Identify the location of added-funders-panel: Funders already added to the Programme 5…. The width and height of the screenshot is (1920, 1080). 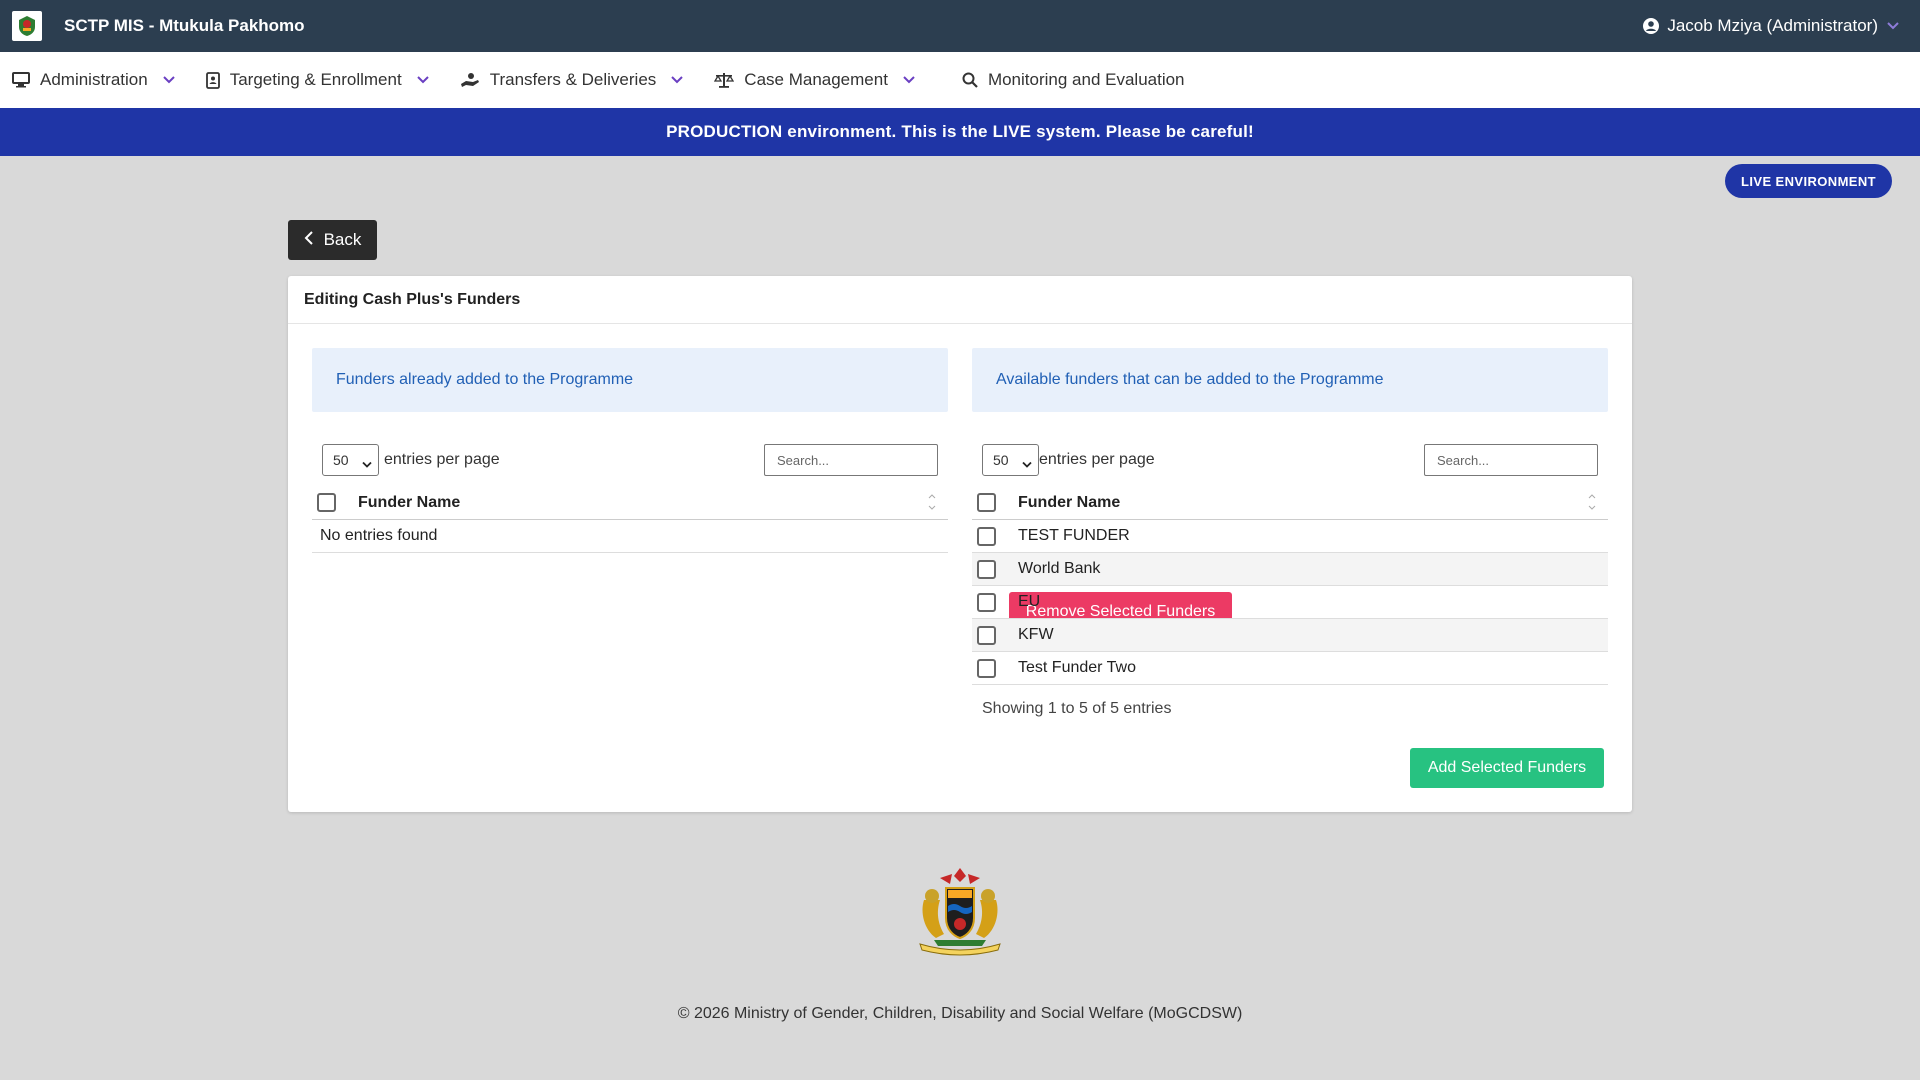
(630, 450).